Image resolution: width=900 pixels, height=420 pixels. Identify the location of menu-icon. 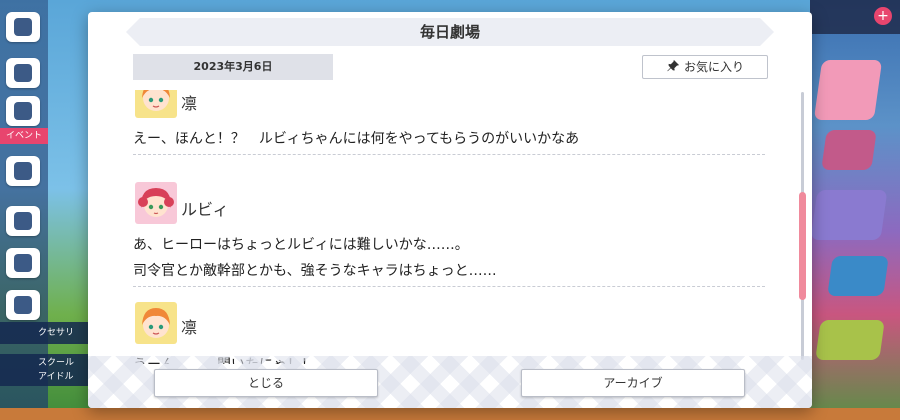
(23, 27).